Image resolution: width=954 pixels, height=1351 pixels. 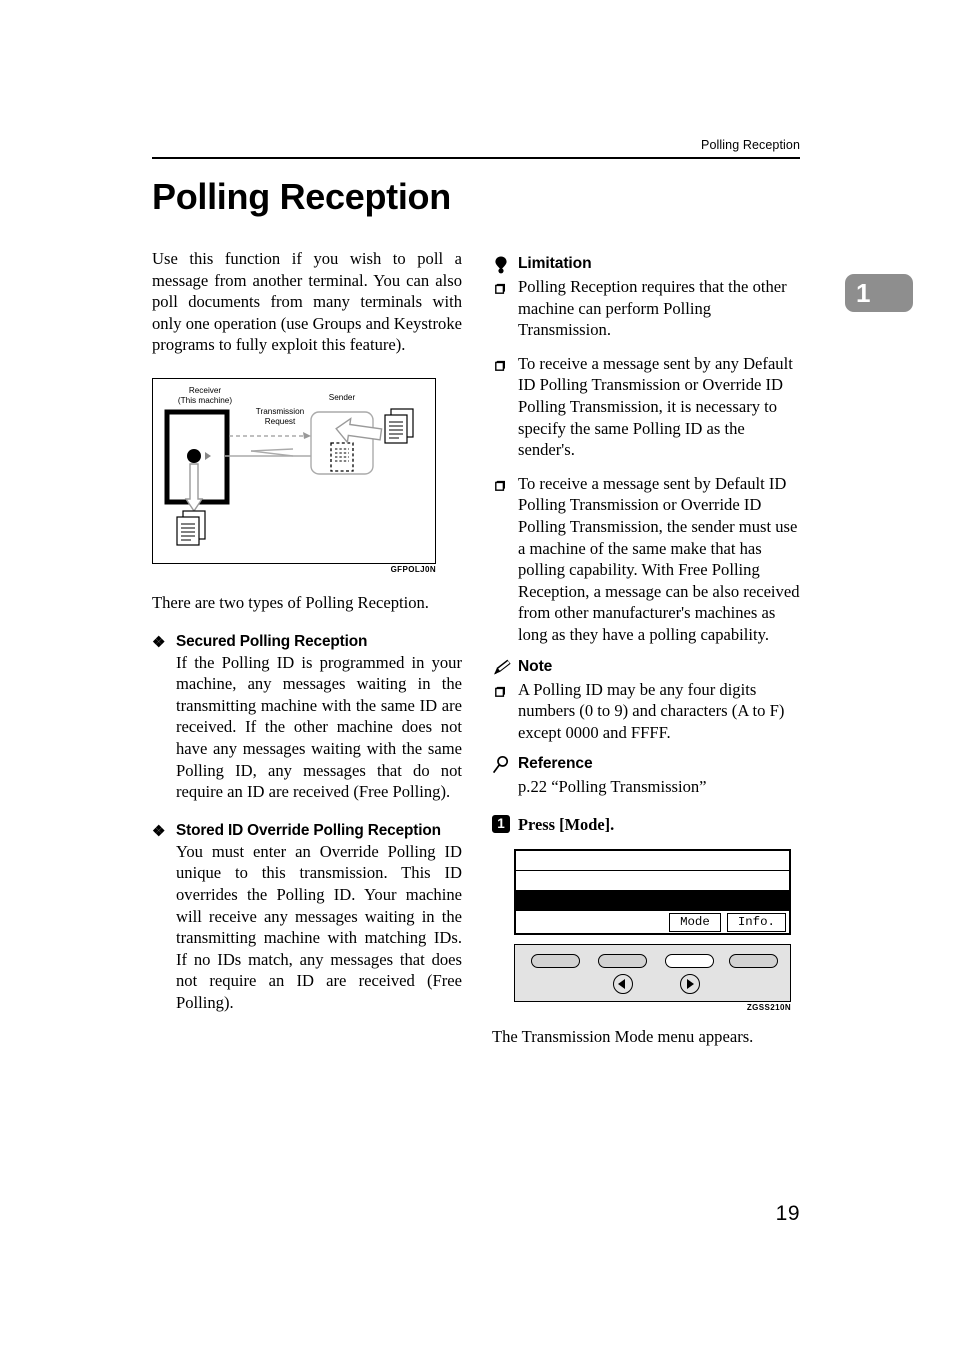 I want to click on section-heading-label: Stored ID Override Polling Reception, so click(x=308, y=830).